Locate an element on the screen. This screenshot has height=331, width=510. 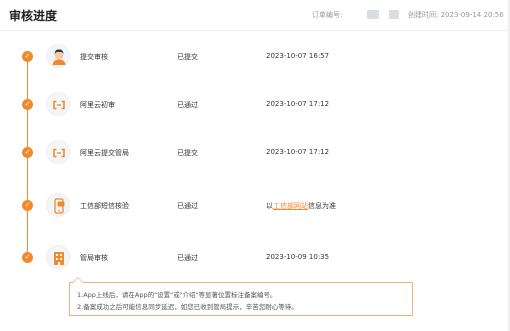
tip-line: 1.App上线后，请在App的"设置"或"介绍"等显著位置标注备案编号。 is located at coordinates (177, 295).